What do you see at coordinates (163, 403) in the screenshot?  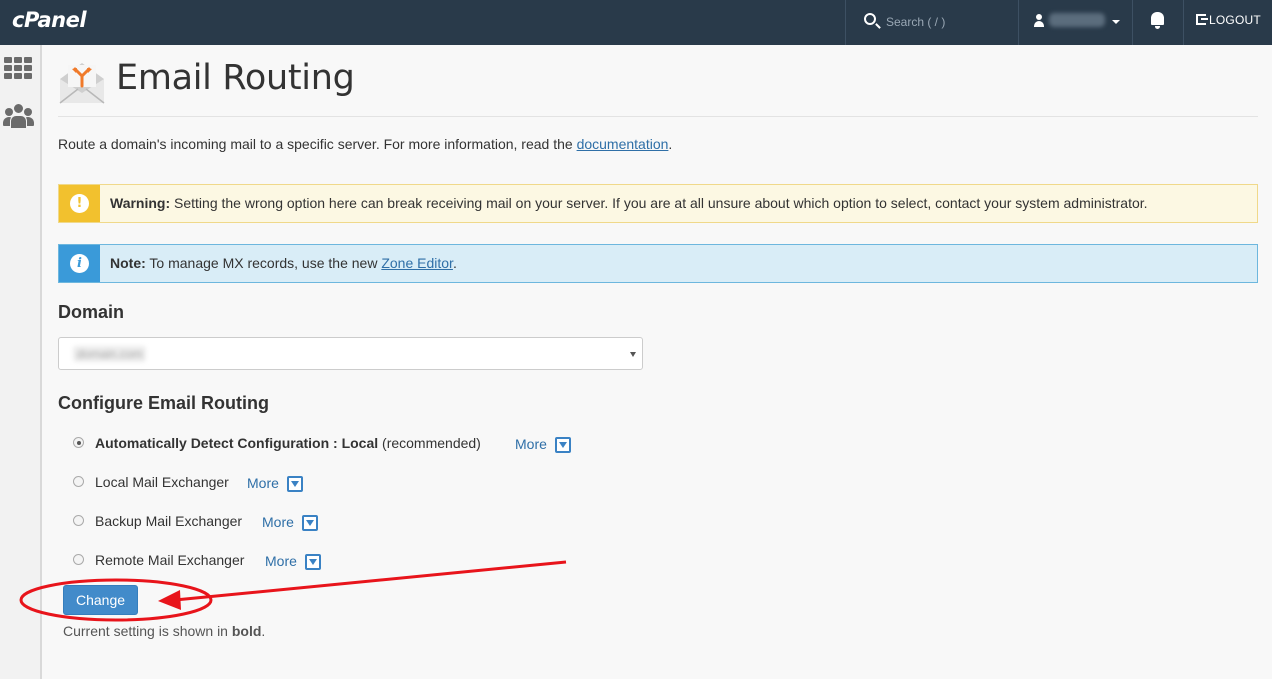 I see `configure-routing-heading: Configure Email Routing` at bounding box center [163, 403].